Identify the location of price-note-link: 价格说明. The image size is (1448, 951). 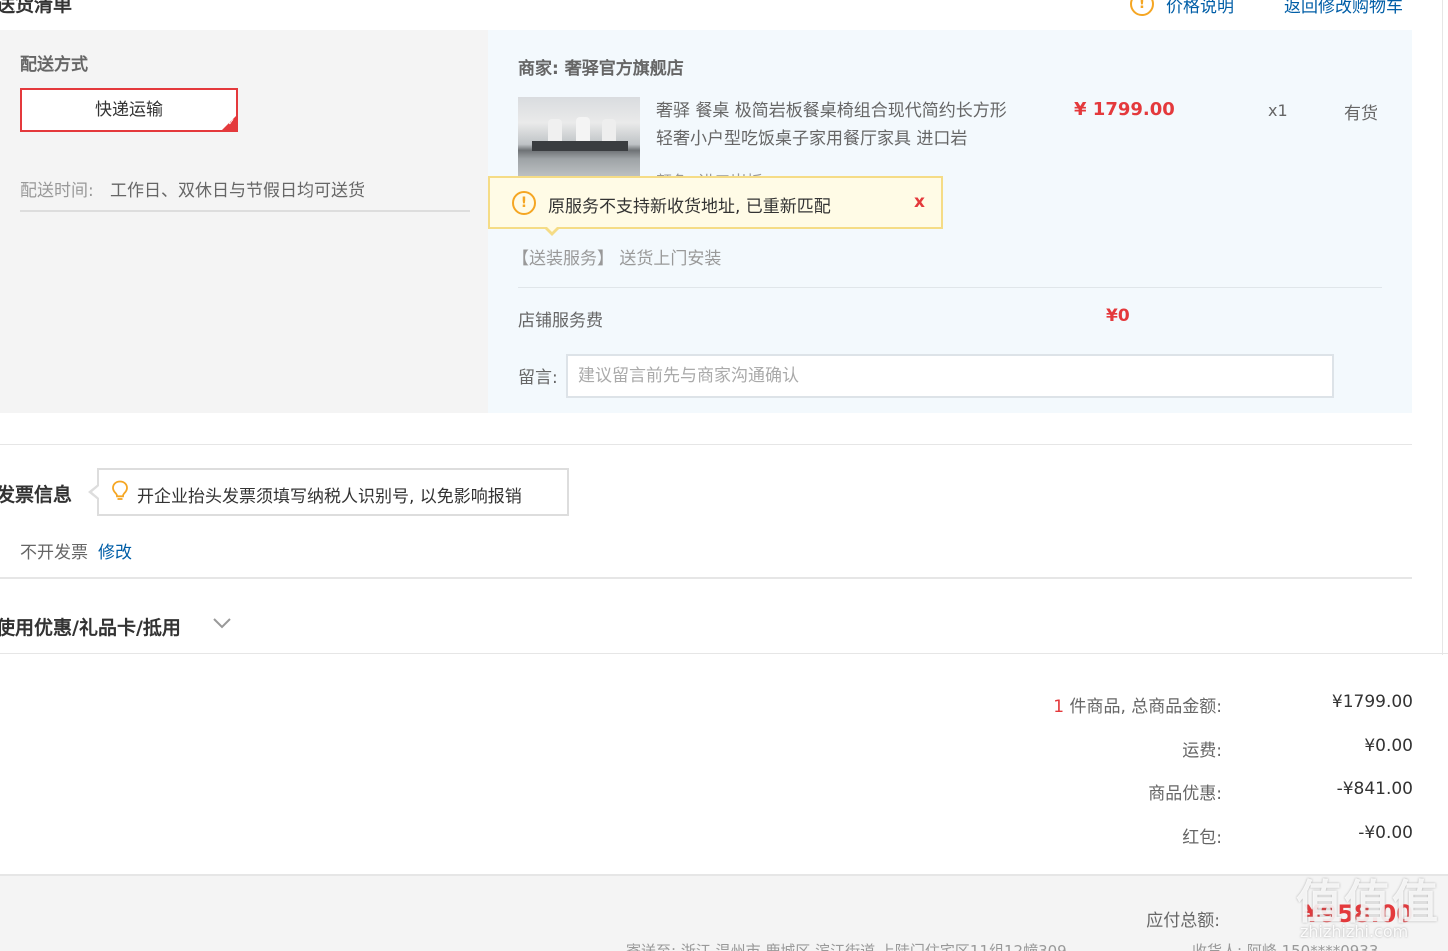
(1200, 8).